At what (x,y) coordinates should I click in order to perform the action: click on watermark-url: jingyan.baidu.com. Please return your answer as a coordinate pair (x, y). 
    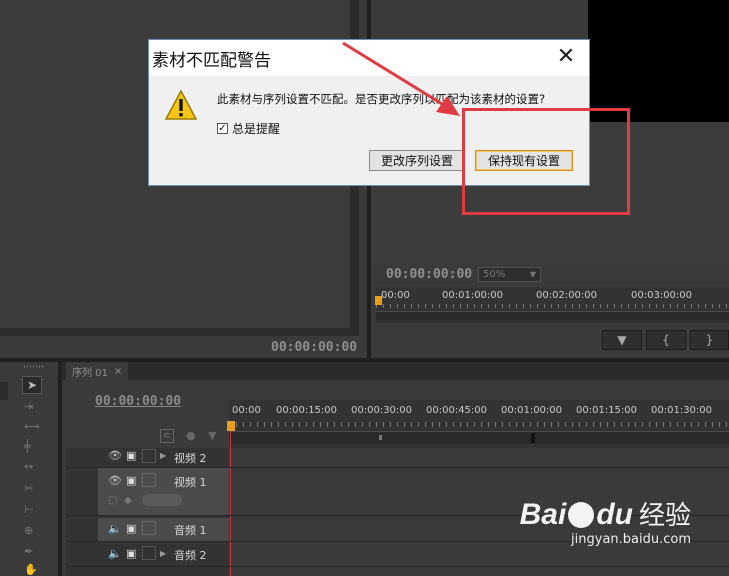
    Looking at the image, I should click on (631, 539).